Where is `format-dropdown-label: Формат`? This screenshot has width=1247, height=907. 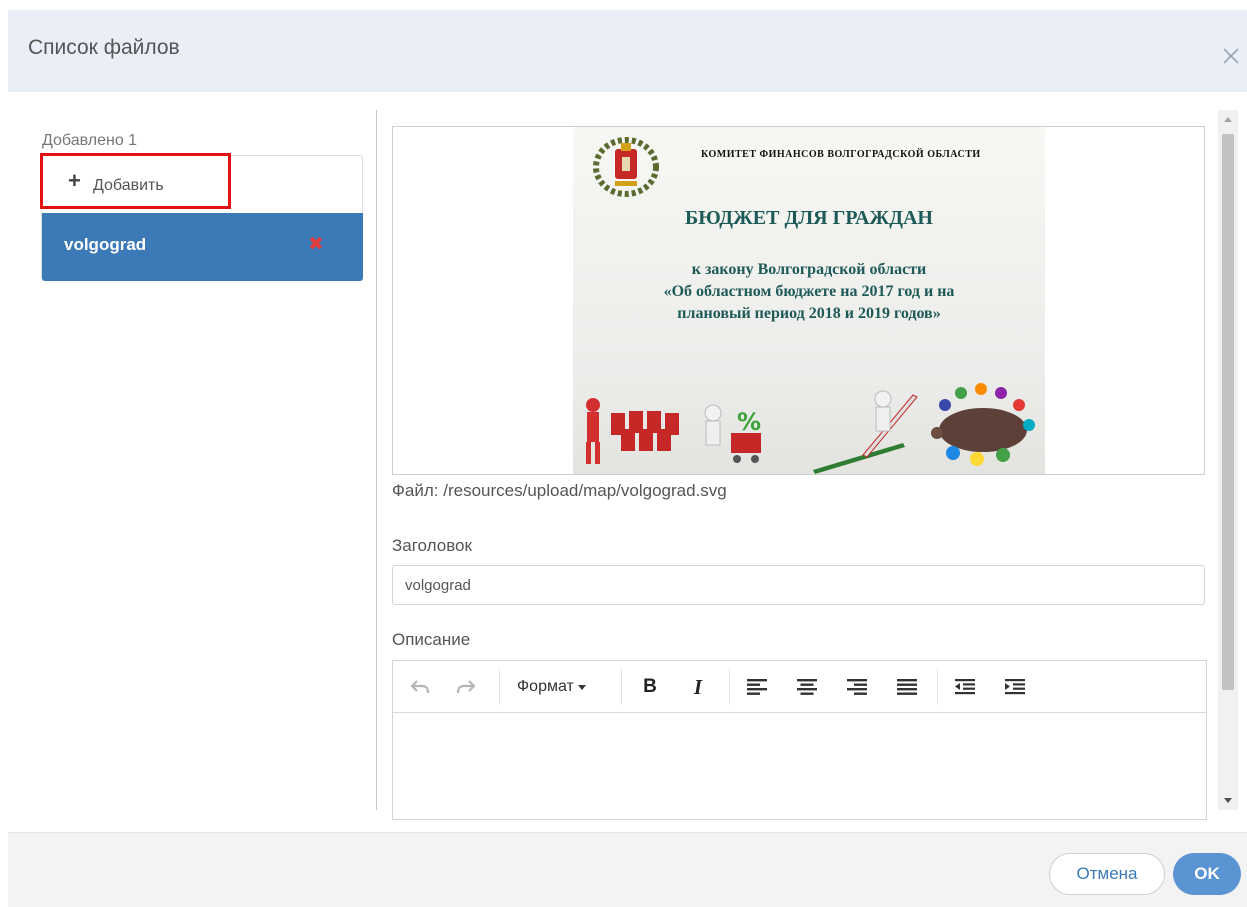
format-dropdown-label: Формат is located at coordinates (545, 686).